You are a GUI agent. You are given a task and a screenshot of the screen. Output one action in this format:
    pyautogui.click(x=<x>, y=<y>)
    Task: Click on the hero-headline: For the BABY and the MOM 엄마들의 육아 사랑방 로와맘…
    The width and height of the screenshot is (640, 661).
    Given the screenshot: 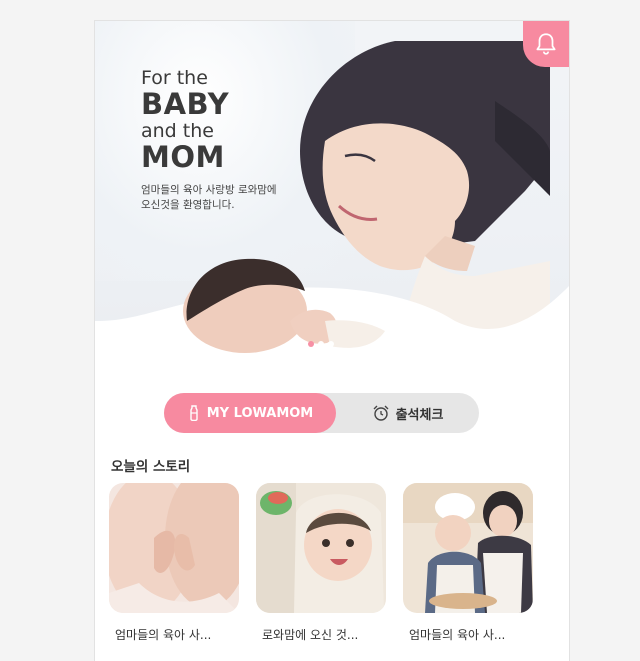 What is the action you would take?
    pyautogui.click(x=209, y=140)
    